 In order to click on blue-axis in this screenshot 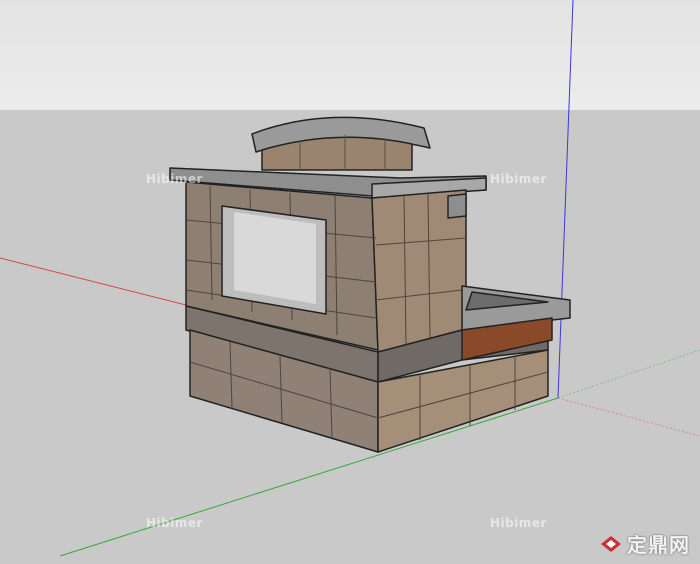, I will do `click(565, 199)`.